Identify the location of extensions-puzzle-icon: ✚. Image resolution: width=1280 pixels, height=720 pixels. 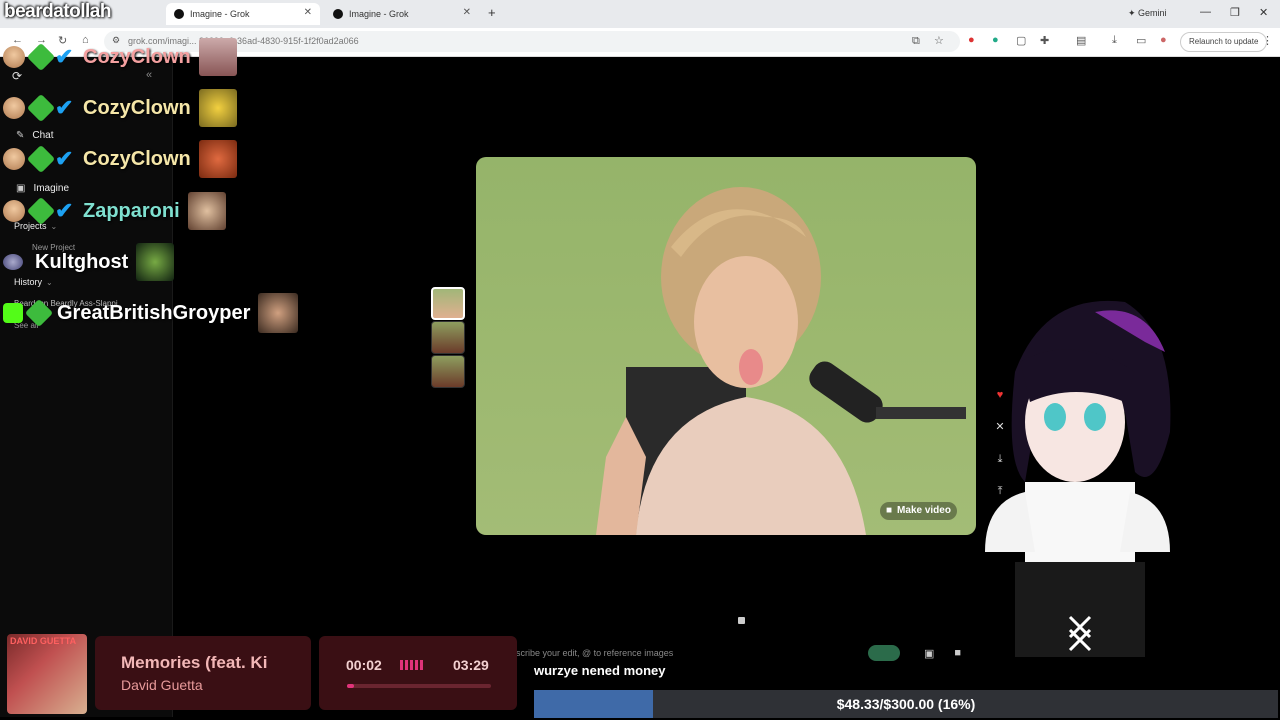
(1044, 40).